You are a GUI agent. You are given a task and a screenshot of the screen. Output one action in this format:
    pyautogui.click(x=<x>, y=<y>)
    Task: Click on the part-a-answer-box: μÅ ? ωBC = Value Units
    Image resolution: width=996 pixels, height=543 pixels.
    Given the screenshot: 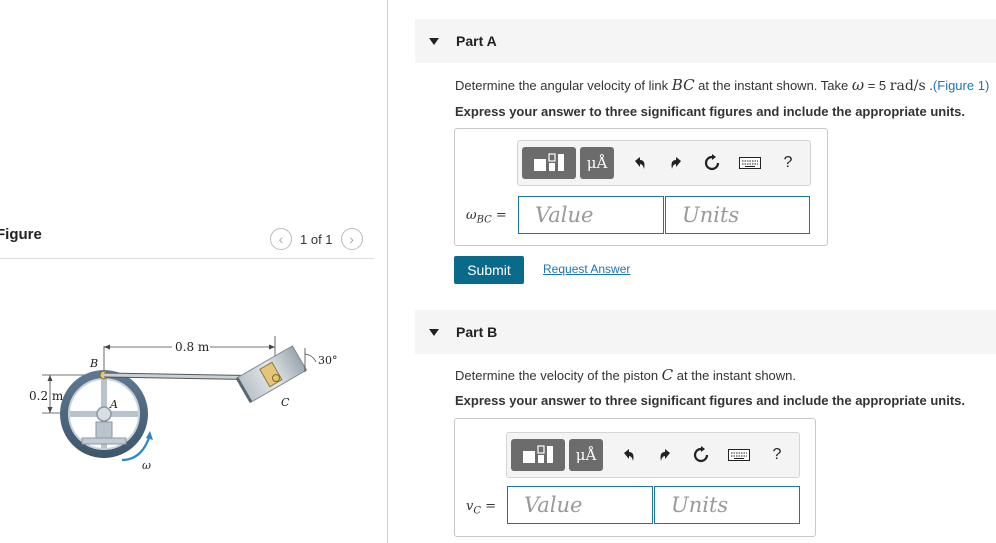 What is the action you would take?
    pyautogui.click(x=641, y=187)
    